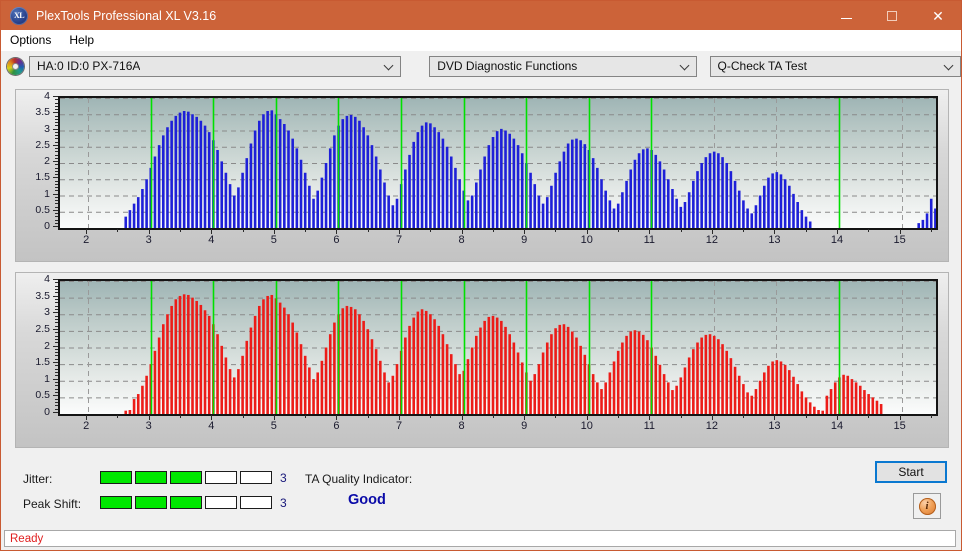  I want to click on peak-shift-value: 3, so click(283, 503).